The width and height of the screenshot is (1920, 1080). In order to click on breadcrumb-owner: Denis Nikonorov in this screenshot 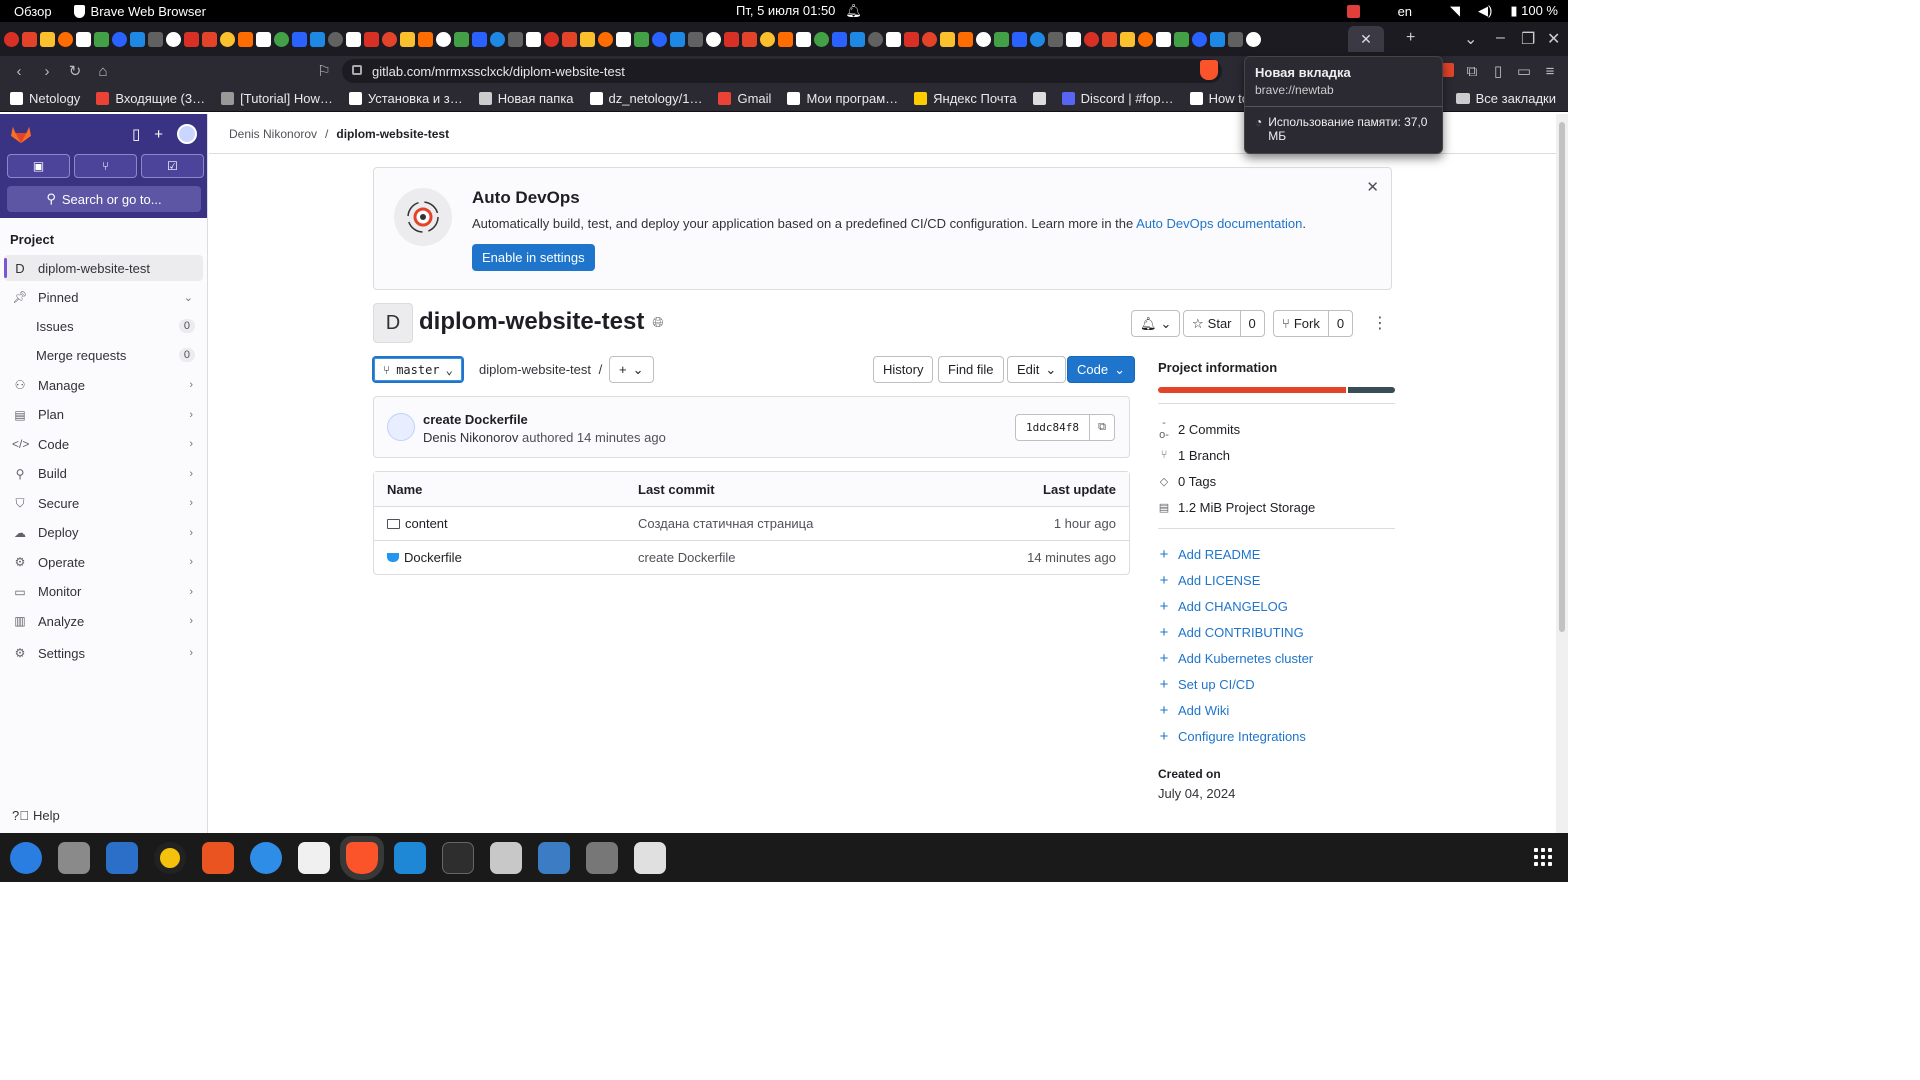, I will do `click(273, 134)`.